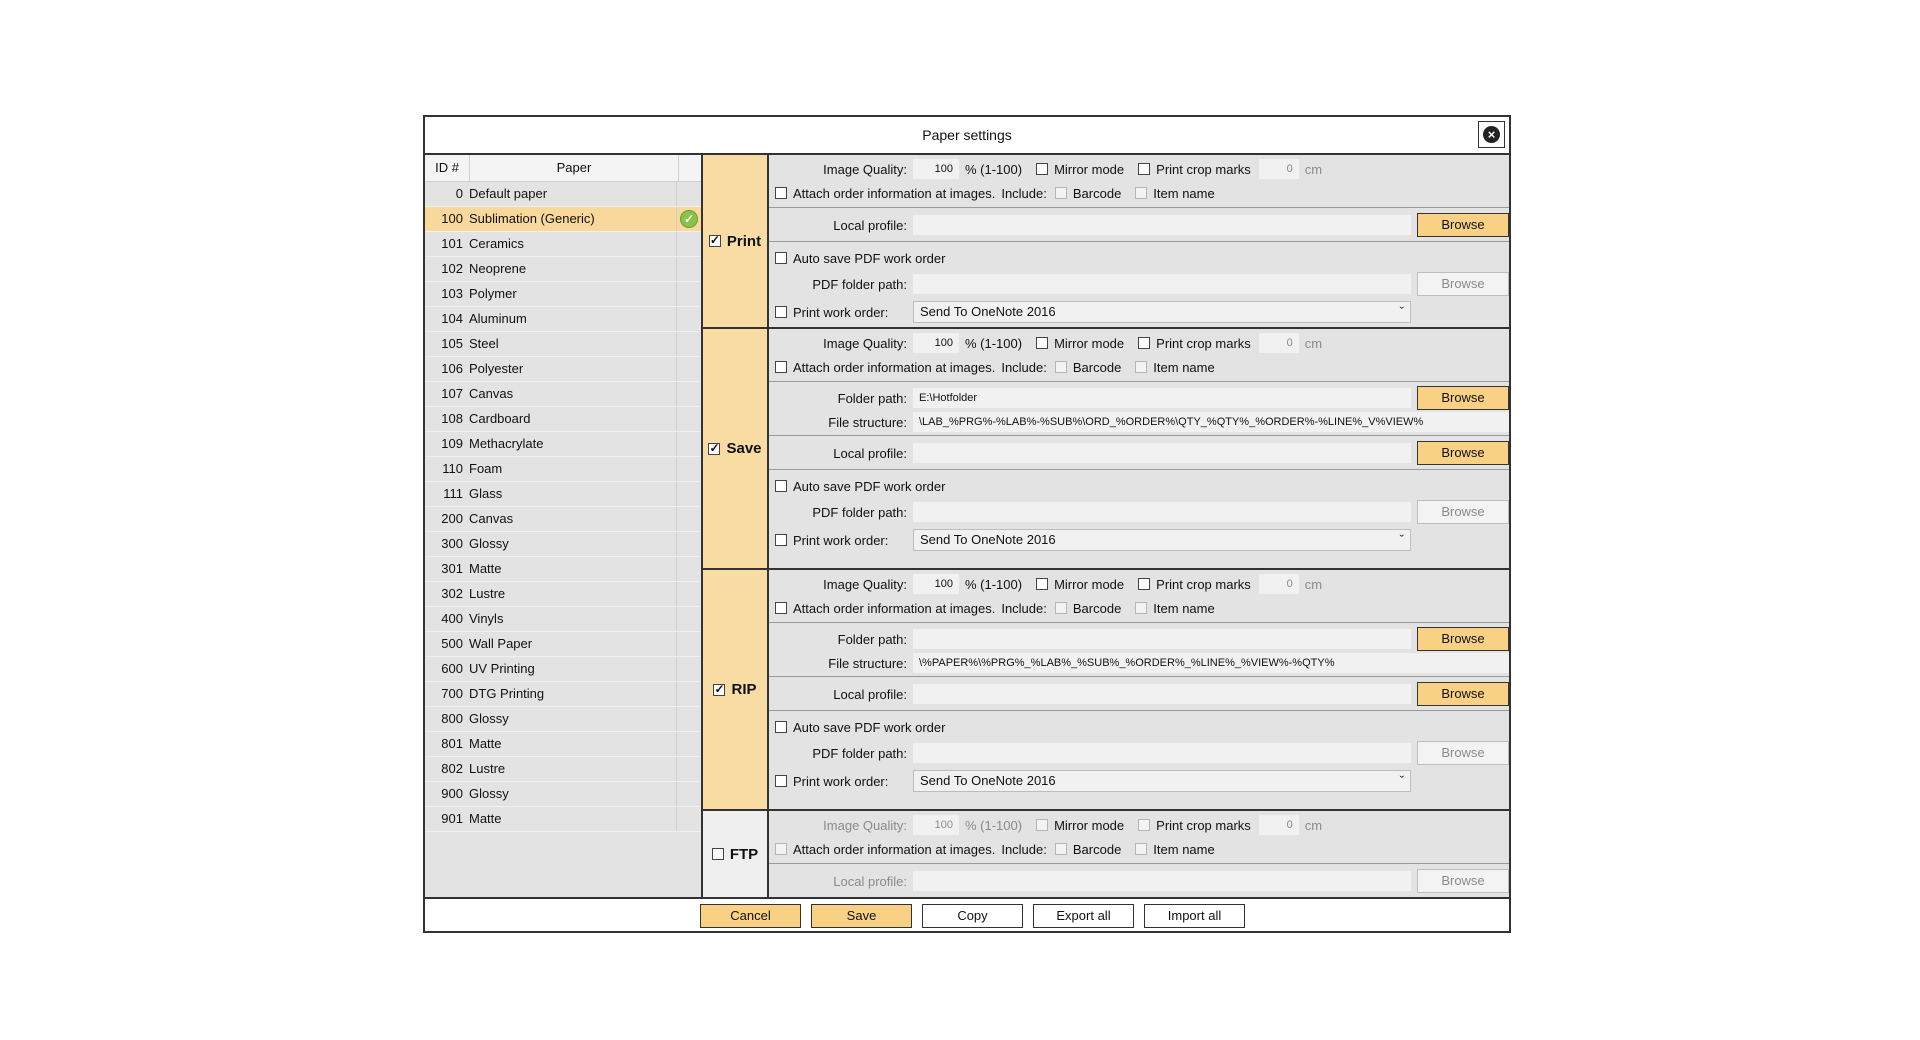 The width and height of the screenshot is (1920, 1040). I want to click on paper-row: 302 Lustre, so click(563, 594).